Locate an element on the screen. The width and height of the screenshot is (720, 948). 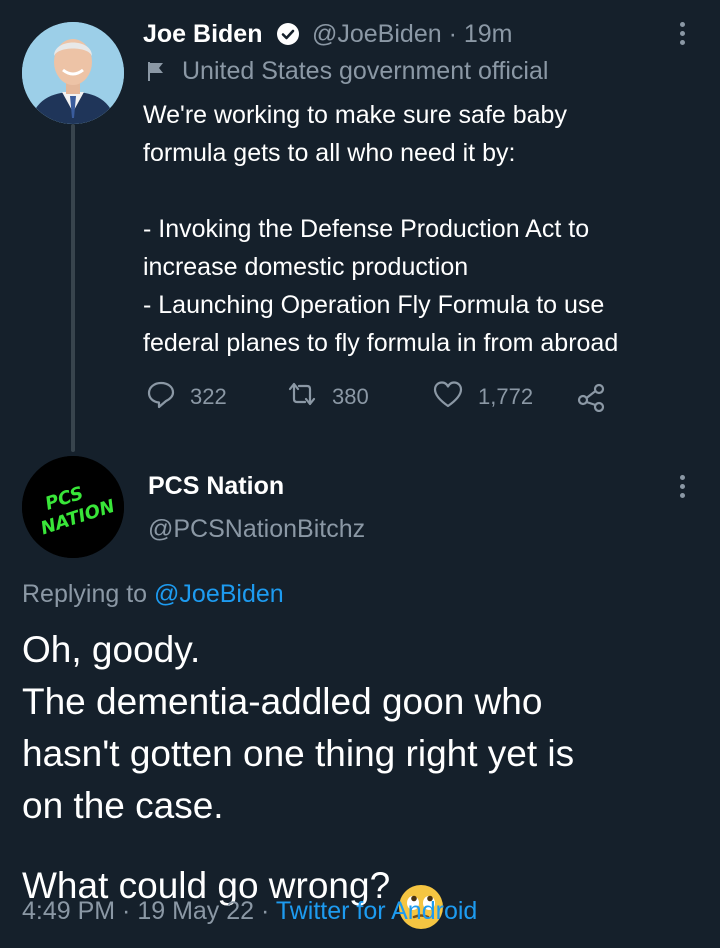
avatar-joe-biden is located at coordinates (73, 73).